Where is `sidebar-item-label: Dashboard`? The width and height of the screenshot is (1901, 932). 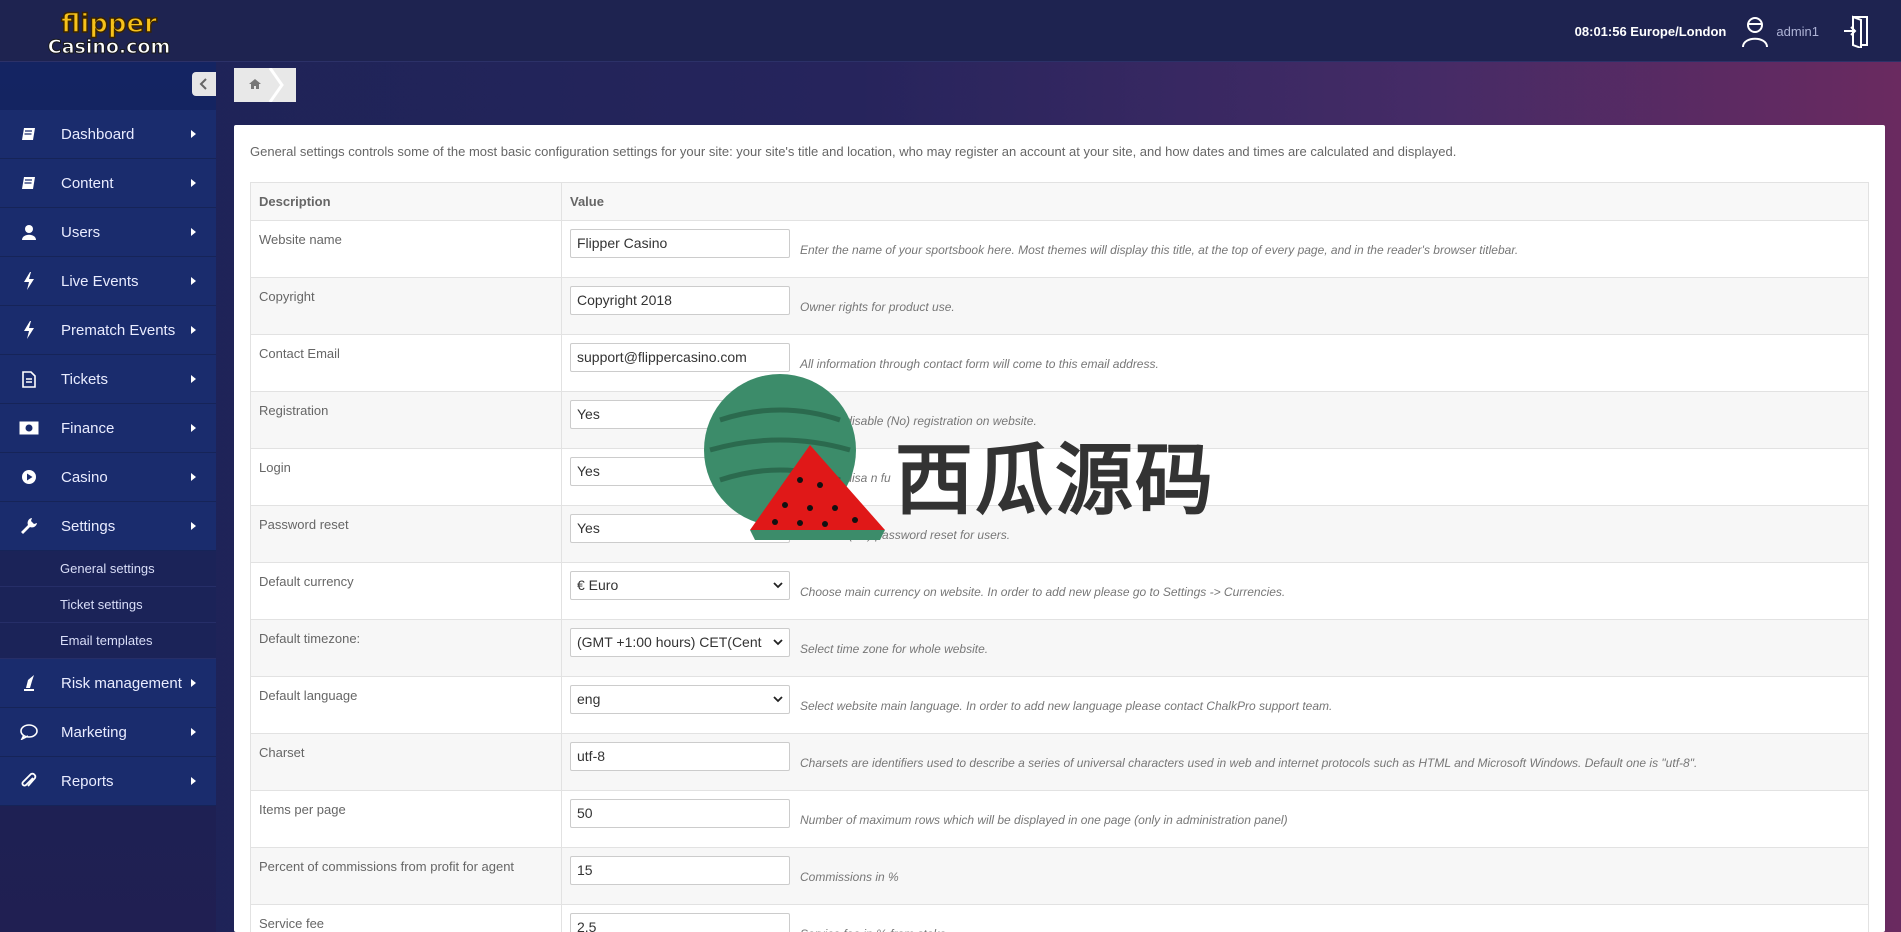 sidebar-item-label: Dashboard is located at coordinates (98, 134).